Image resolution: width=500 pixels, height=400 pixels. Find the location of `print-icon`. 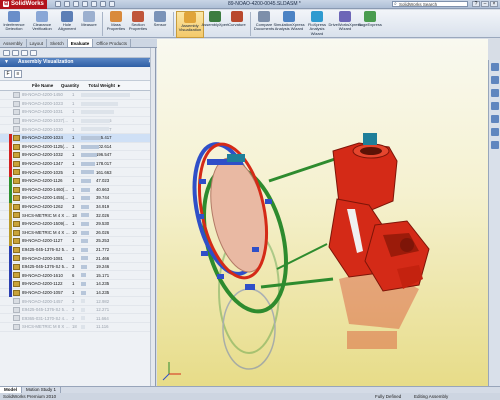

print-icon is located at coordinates (84, 4).